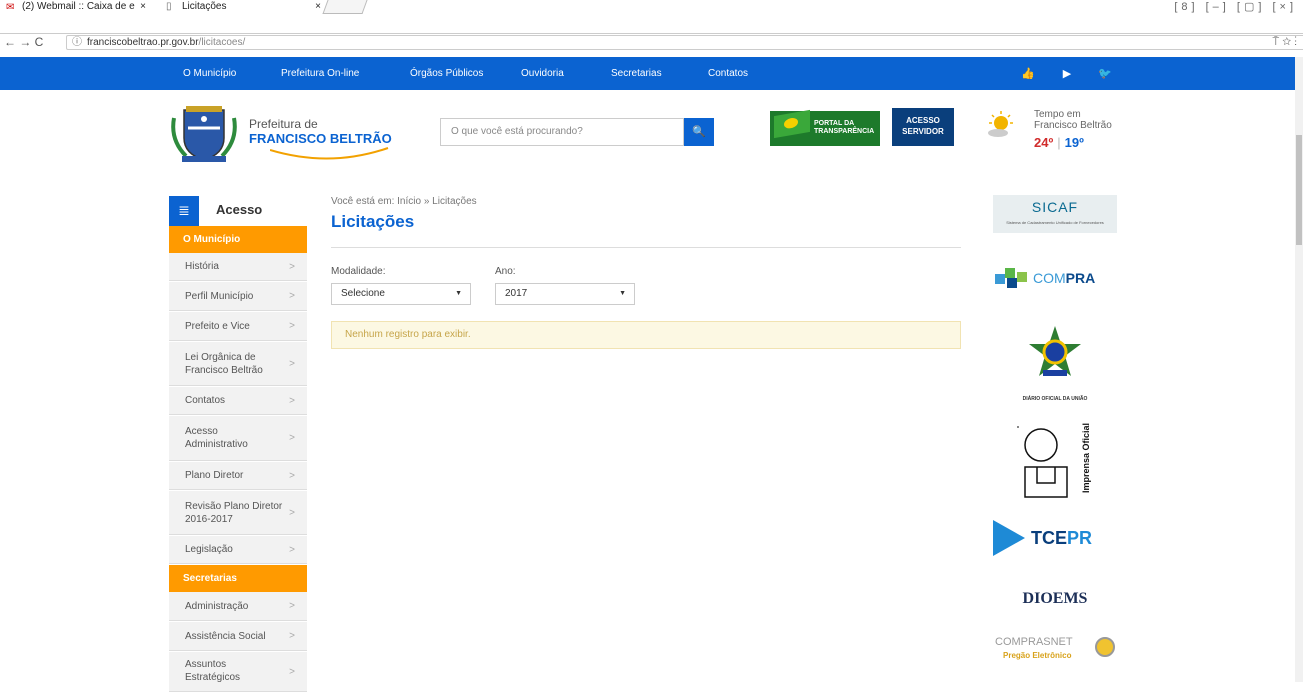 The height and width of the screenshot is (692, 1303). I want to click on diario-oficial-uniao-logo: DIÁRIO OFICIAL DA UNIÃO, so click(1055, 363).